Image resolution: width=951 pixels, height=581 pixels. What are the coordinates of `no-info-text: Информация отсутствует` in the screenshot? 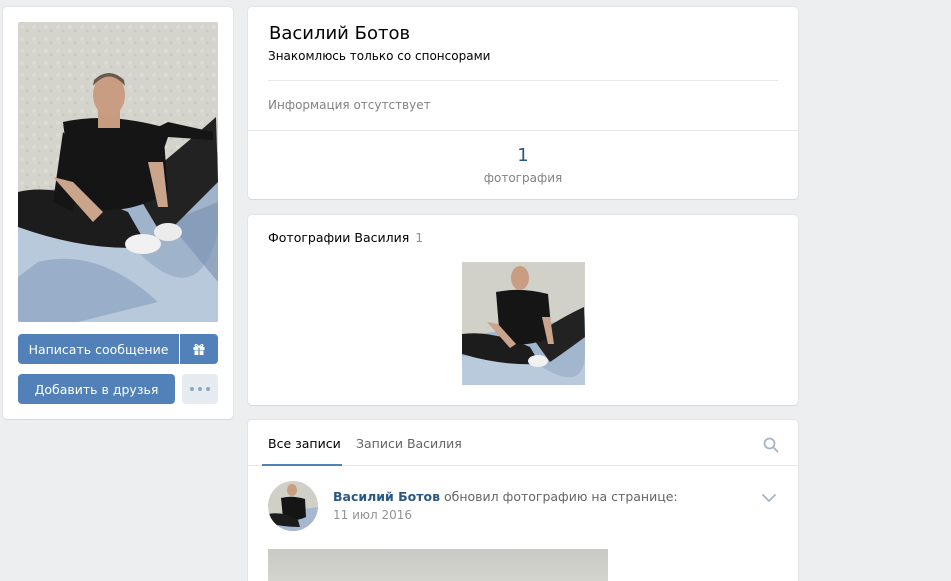 It's located at (349, 105).